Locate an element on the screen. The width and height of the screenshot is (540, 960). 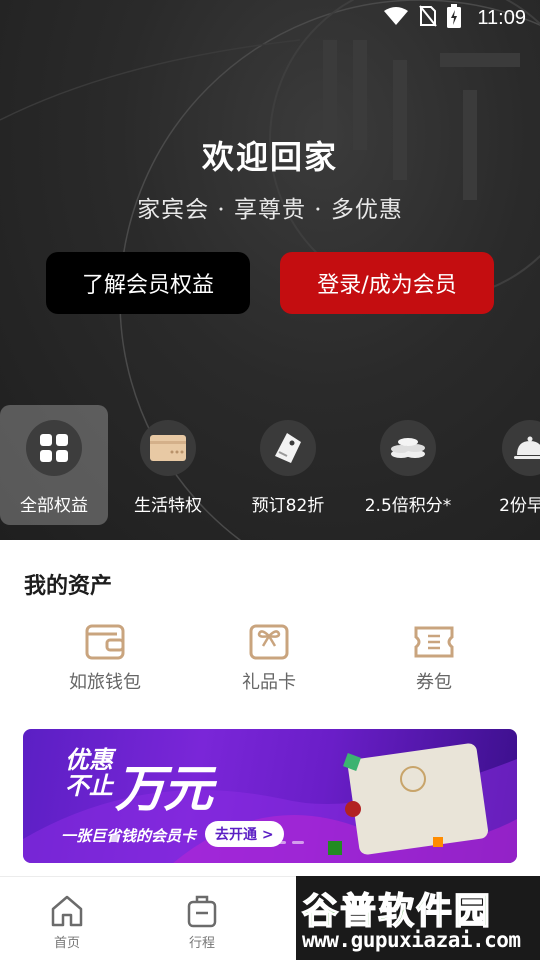
banner-headline: 优惠 不止 is located at coordinates (89, 773).